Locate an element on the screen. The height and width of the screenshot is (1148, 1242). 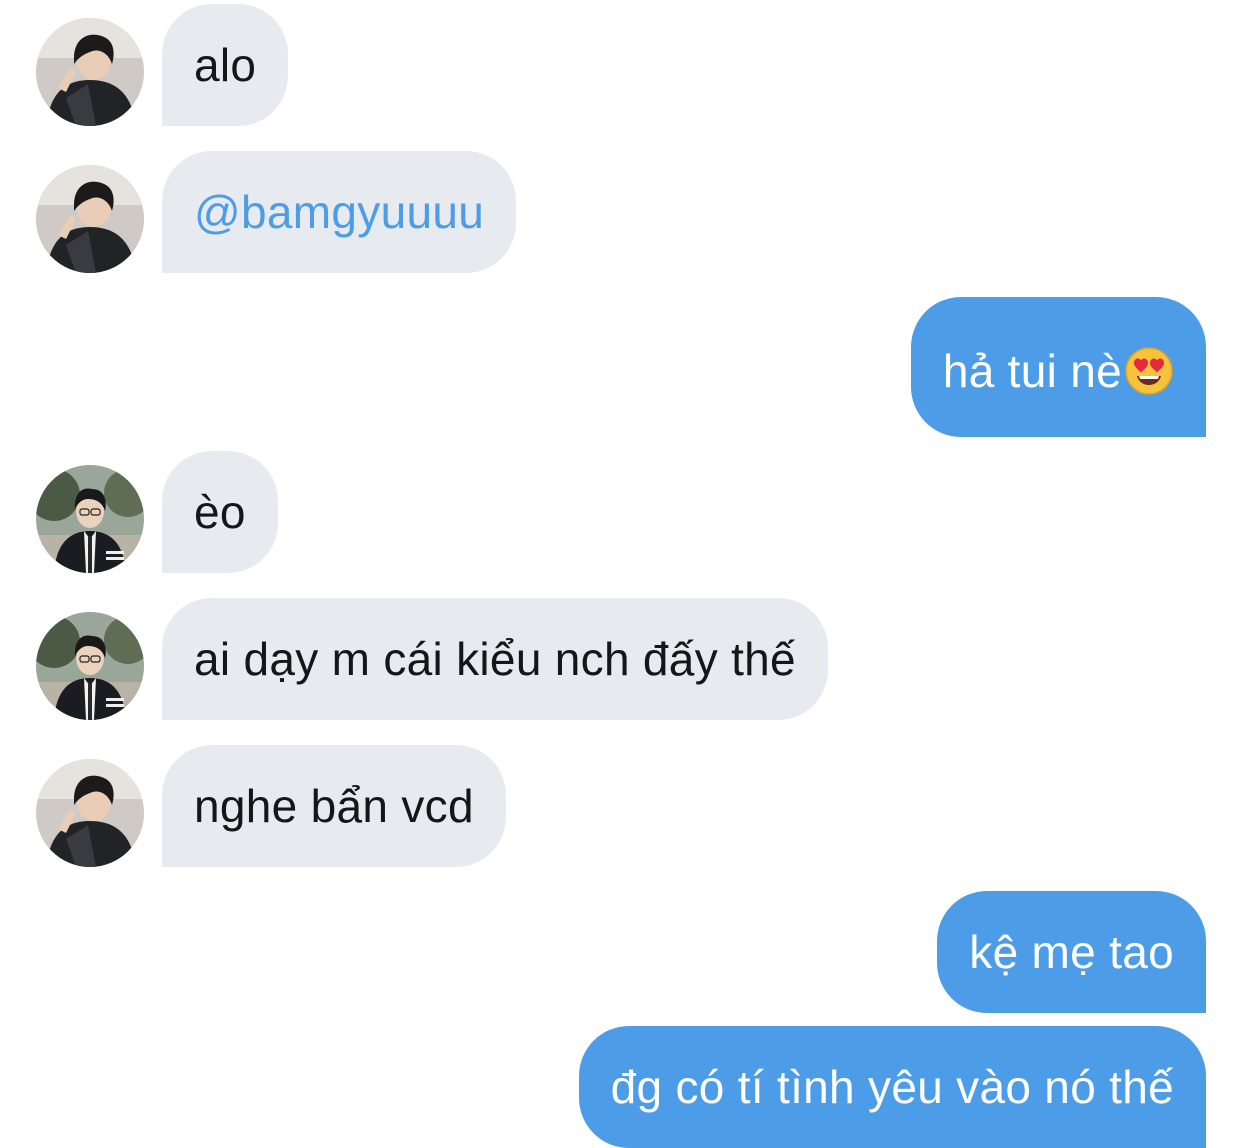
incoming-message-bubble: èo is located at coordinates (220, 512).